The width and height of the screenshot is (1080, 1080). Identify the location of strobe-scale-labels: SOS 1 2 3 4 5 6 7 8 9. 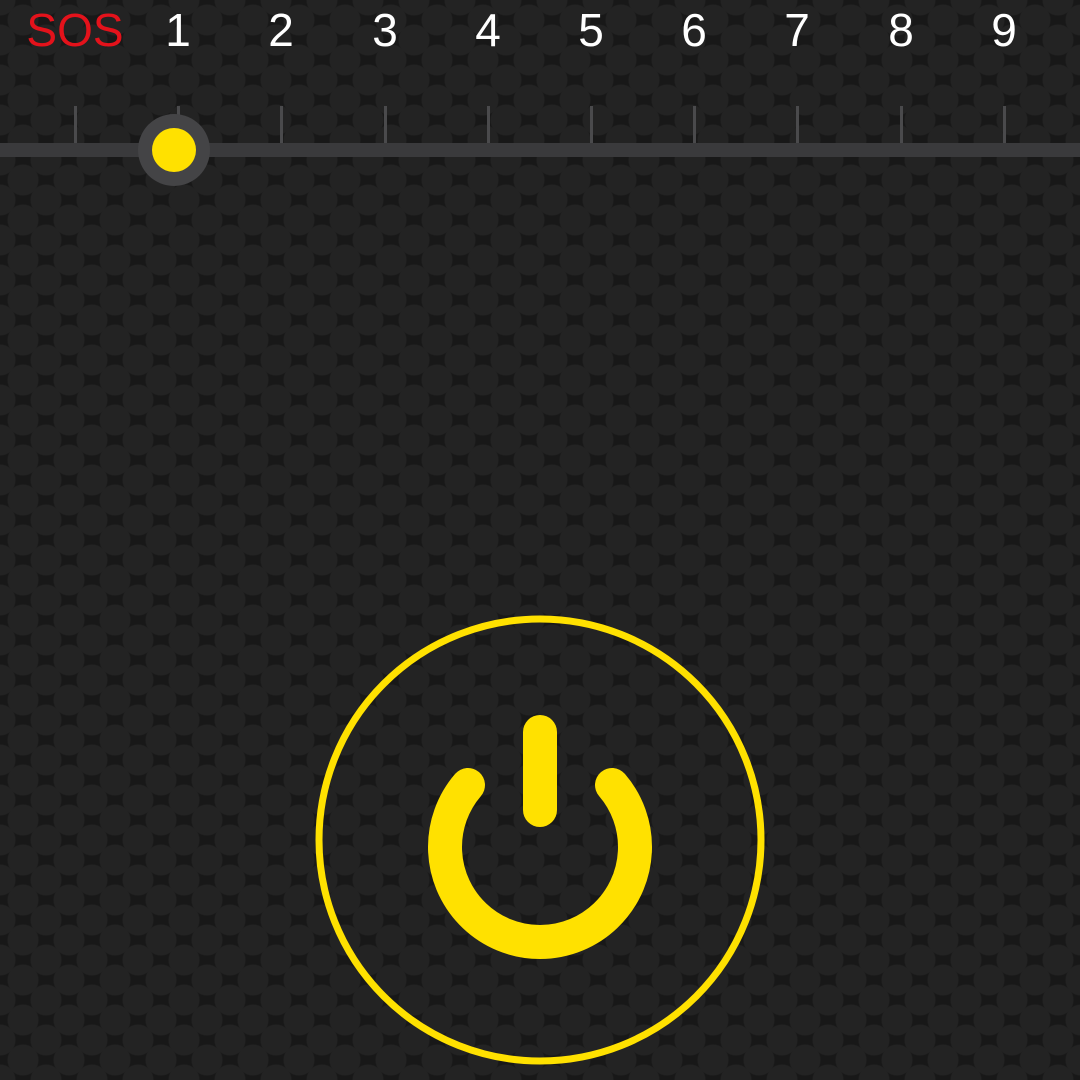
(540, 35).